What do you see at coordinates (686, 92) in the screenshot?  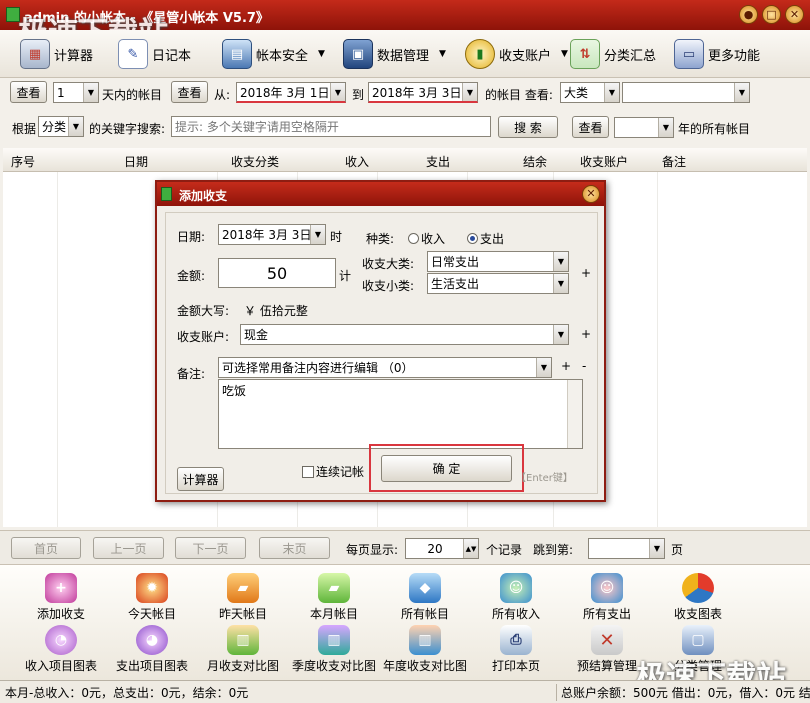 I see `category-filter-select: ▼` at bounding box center [686, 92].